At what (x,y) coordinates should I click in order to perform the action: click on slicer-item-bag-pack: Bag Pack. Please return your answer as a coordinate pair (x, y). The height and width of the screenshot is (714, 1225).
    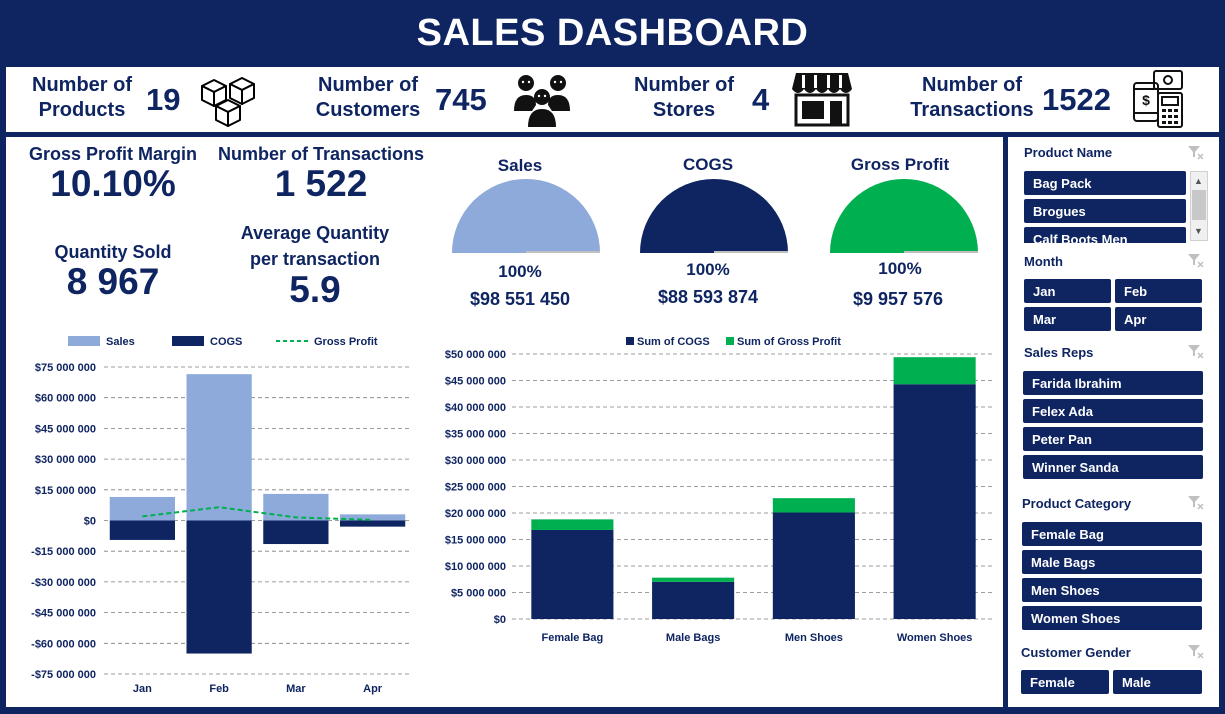
    Looking at the image, I should click on (1105, 183).